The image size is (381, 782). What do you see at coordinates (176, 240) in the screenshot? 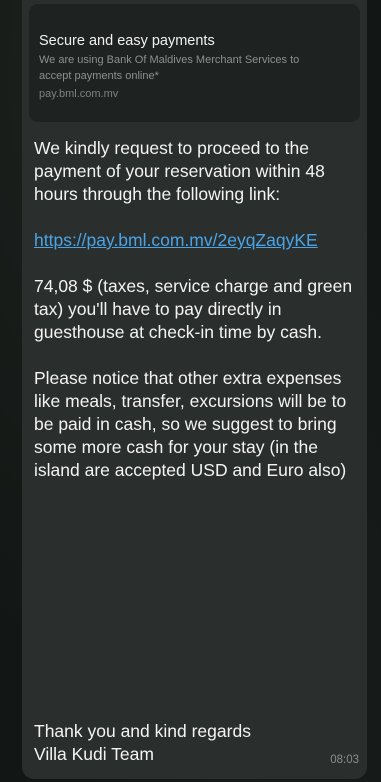
I see `payment-link: https://pay.bml.com.mv/2eyqZaqyKE` at bounding box center [176, 240].